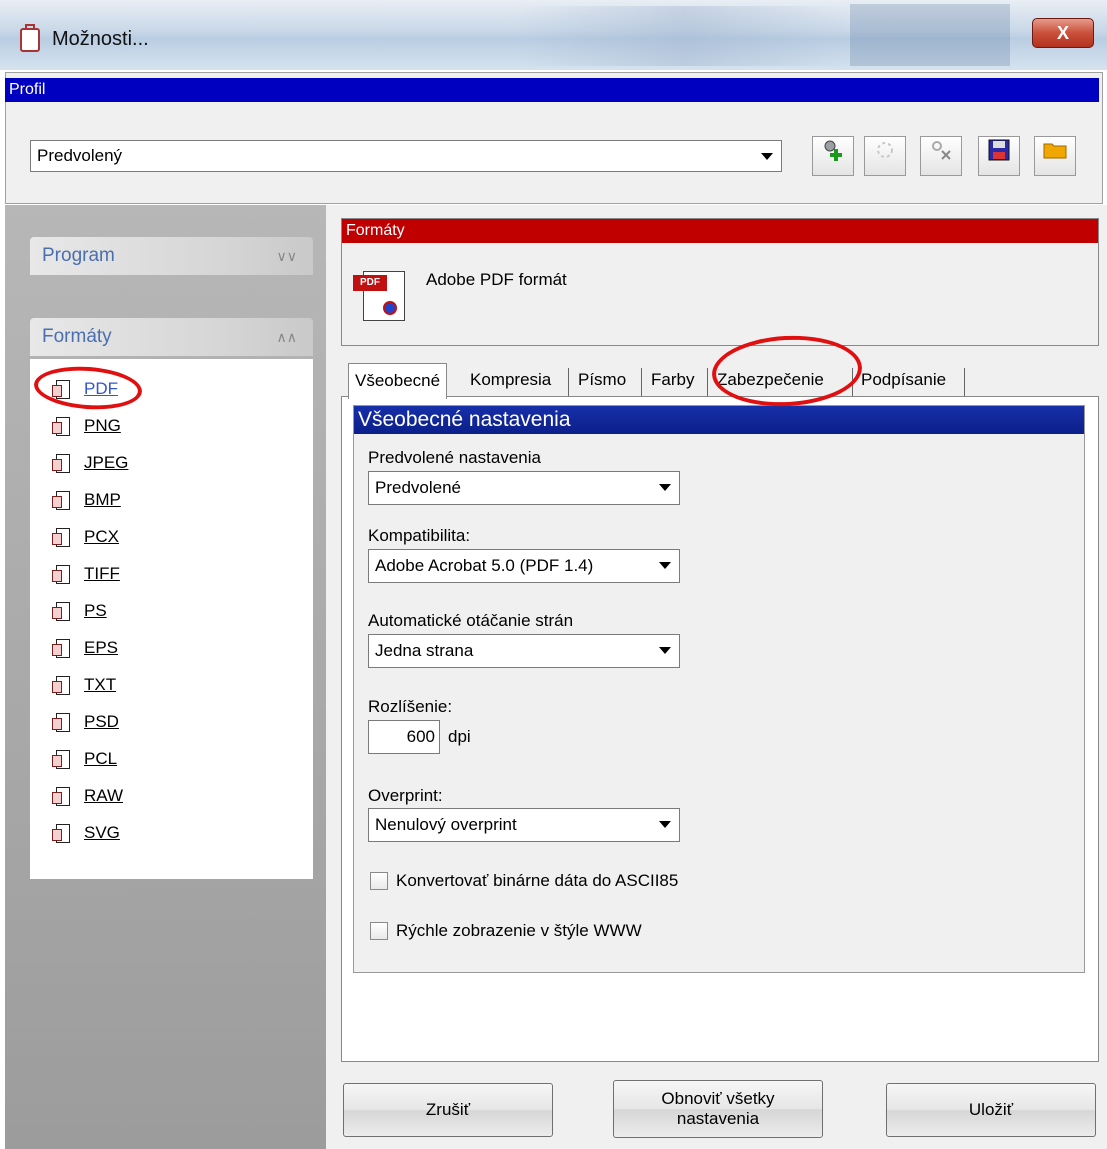 The image size is (1107, 1149). I want to click on preset-label: Predvolené nastavenia, so click(454, 457).